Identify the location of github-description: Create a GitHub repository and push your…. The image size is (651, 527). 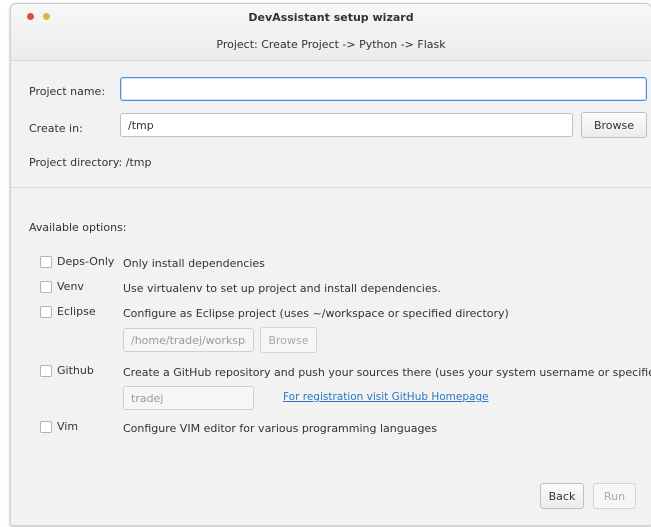
(387, 372).